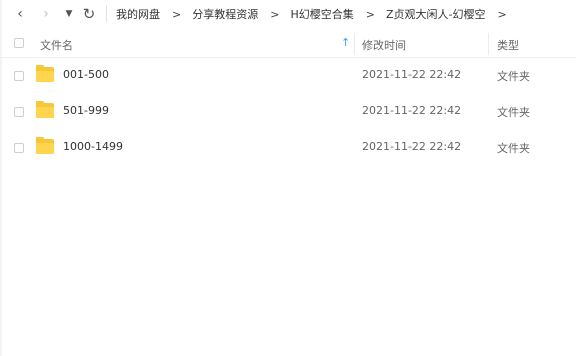 This screenshot has height=356, width=576. I want to click on caret-down-icon: ▼, so click(69, 14).